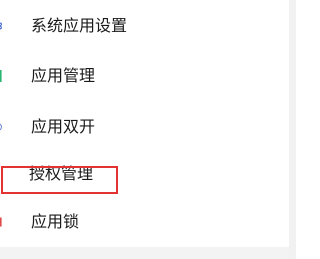 The image size is (320, 259). I want to click on app-manage-icon, so click(1, 76).